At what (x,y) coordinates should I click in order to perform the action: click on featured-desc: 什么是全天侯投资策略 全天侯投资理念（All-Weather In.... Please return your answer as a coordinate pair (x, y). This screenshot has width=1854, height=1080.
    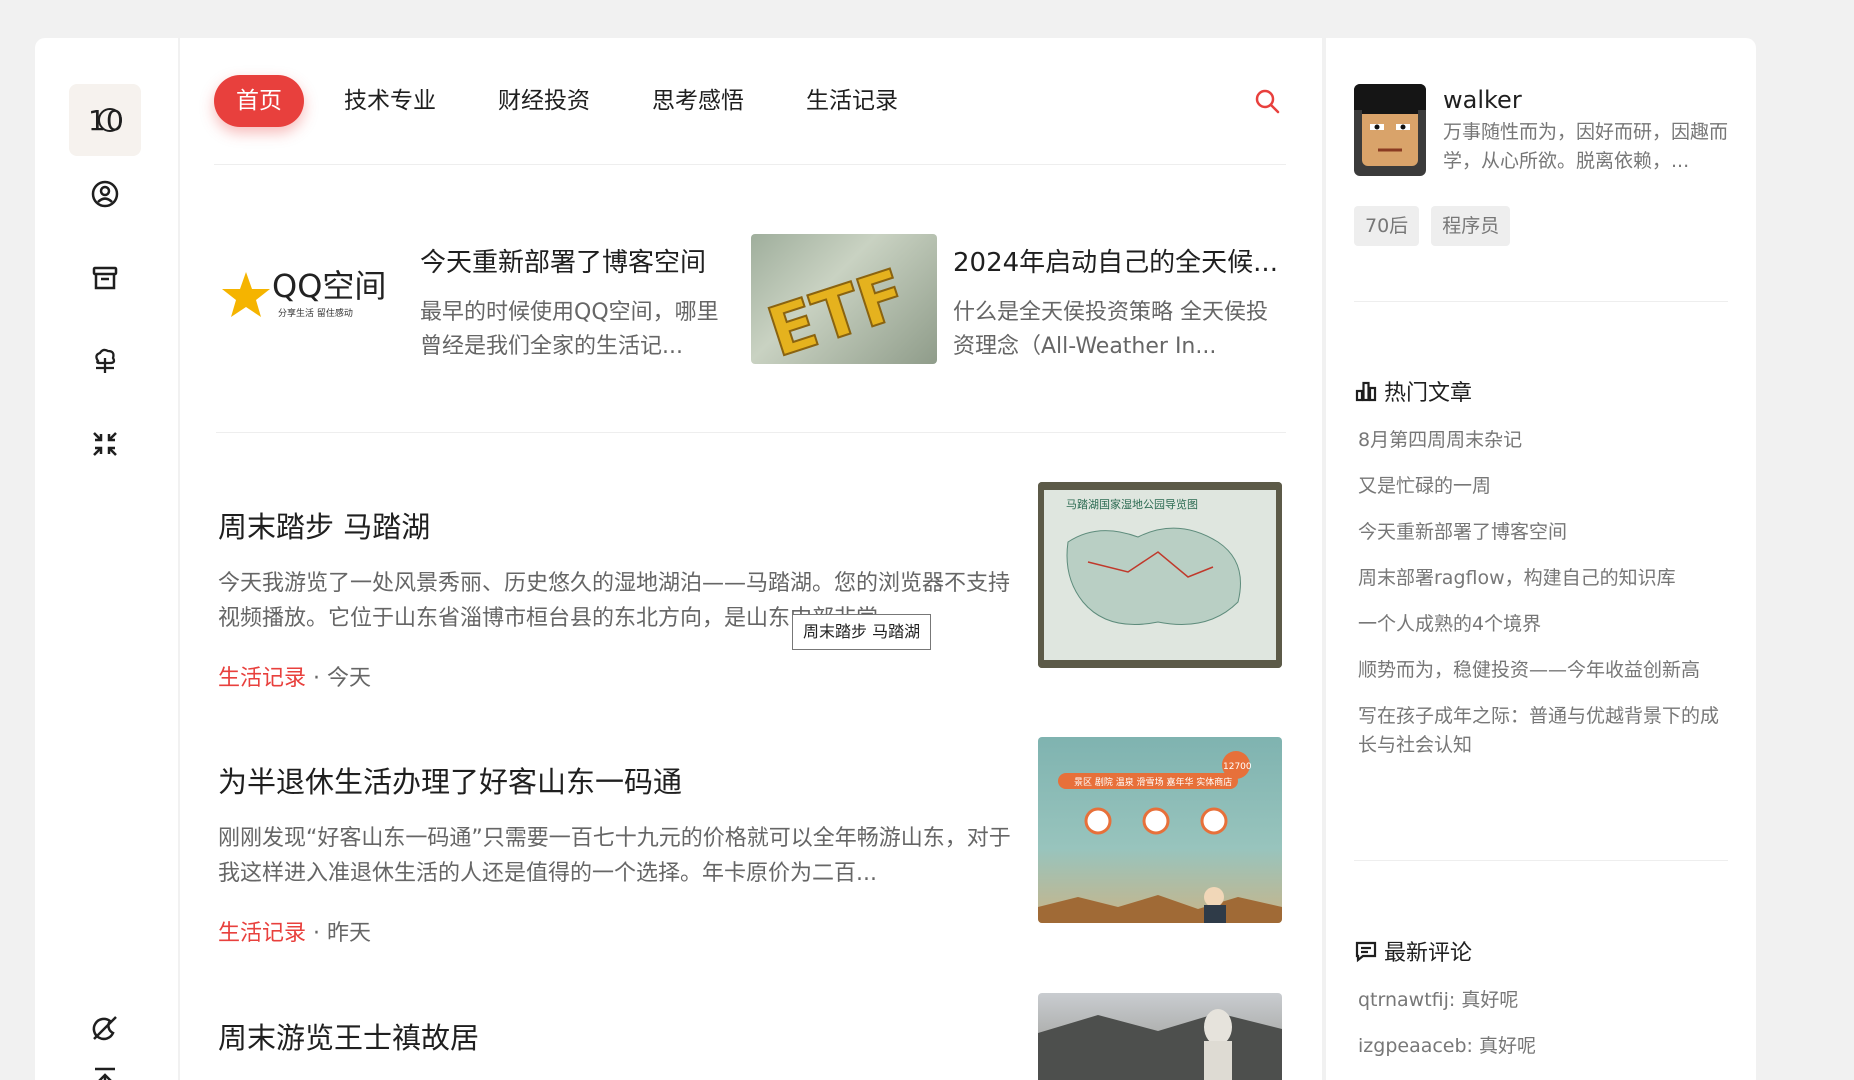
    Looking at the image, I should click on (1110, 329).